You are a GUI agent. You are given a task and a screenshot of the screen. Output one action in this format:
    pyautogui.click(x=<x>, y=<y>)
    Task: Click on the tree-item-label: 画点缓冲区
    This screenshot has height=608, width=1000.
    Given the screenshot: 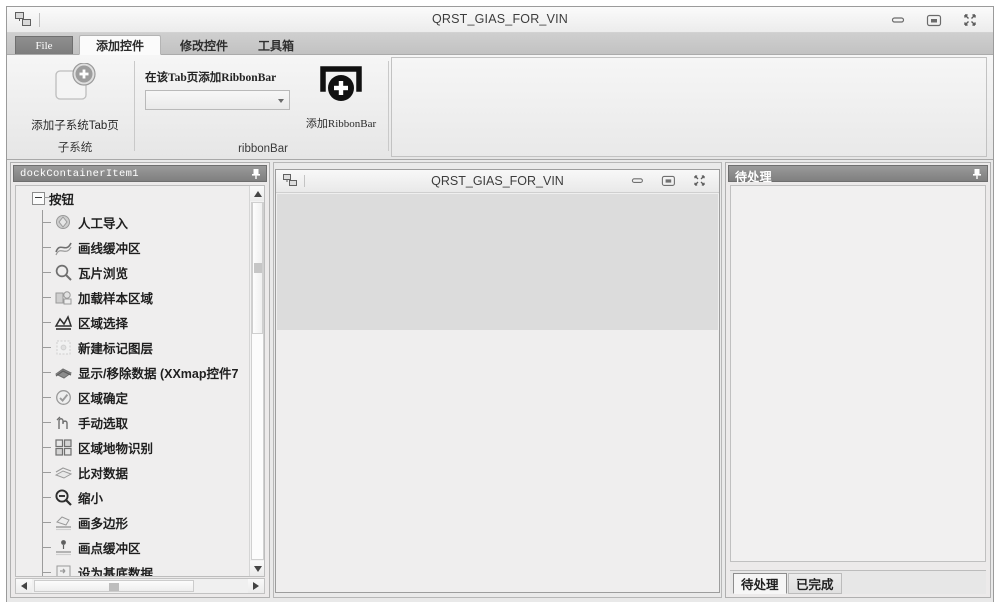 What is the action you would take?
    pyautogui.click(x=109, y=549)
    